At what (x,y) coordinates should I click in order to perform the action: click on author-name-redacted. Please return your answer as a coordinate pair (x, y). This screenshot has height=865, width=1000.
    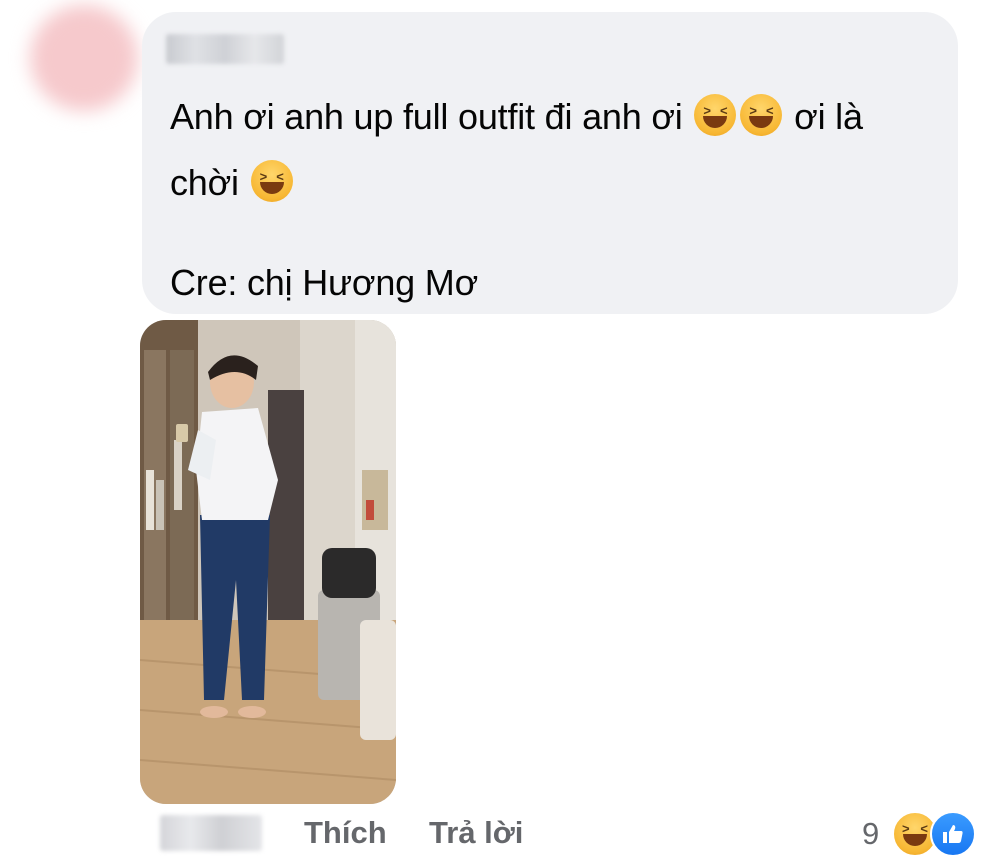
    Looking at the image, I should click on (225, 49).